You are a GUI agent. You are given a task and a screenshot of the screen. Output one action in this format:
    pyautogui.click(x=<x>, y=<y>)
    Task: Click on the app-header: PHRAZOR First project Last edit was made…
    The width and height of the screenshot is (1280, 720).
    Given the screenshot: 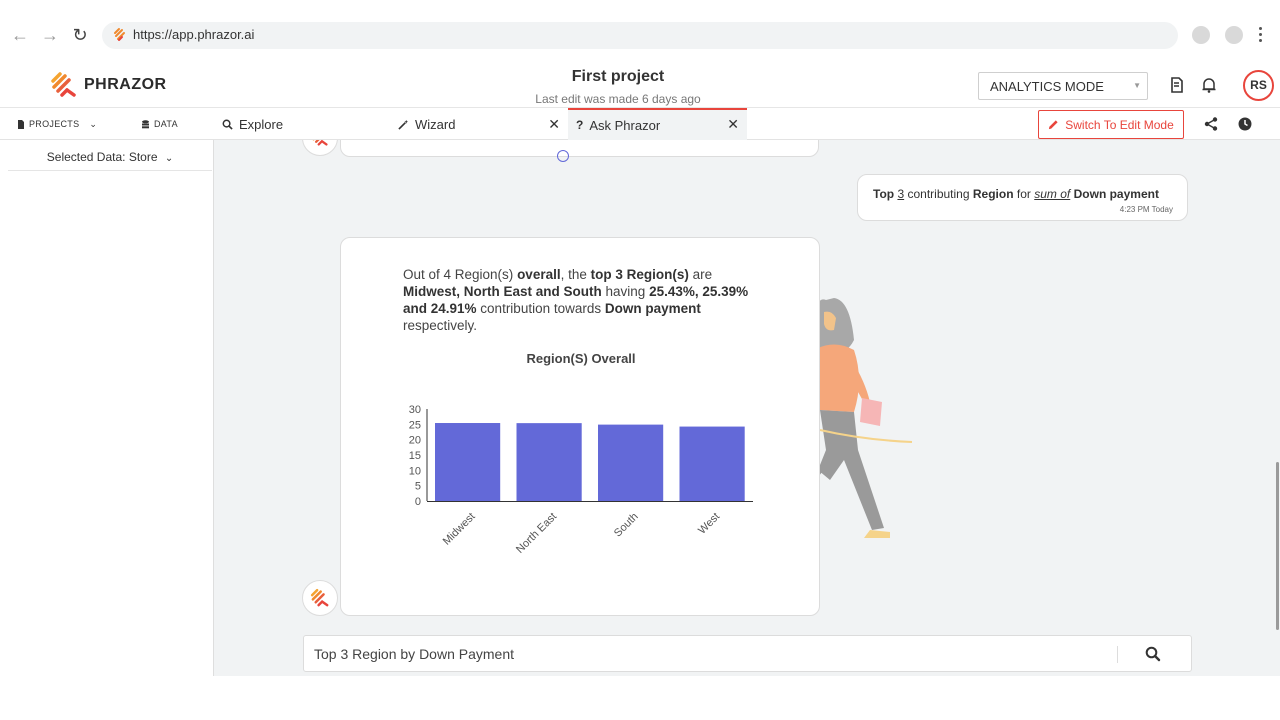 What is the action you would take?
    pyautogui.click(x=640, y=86)
    